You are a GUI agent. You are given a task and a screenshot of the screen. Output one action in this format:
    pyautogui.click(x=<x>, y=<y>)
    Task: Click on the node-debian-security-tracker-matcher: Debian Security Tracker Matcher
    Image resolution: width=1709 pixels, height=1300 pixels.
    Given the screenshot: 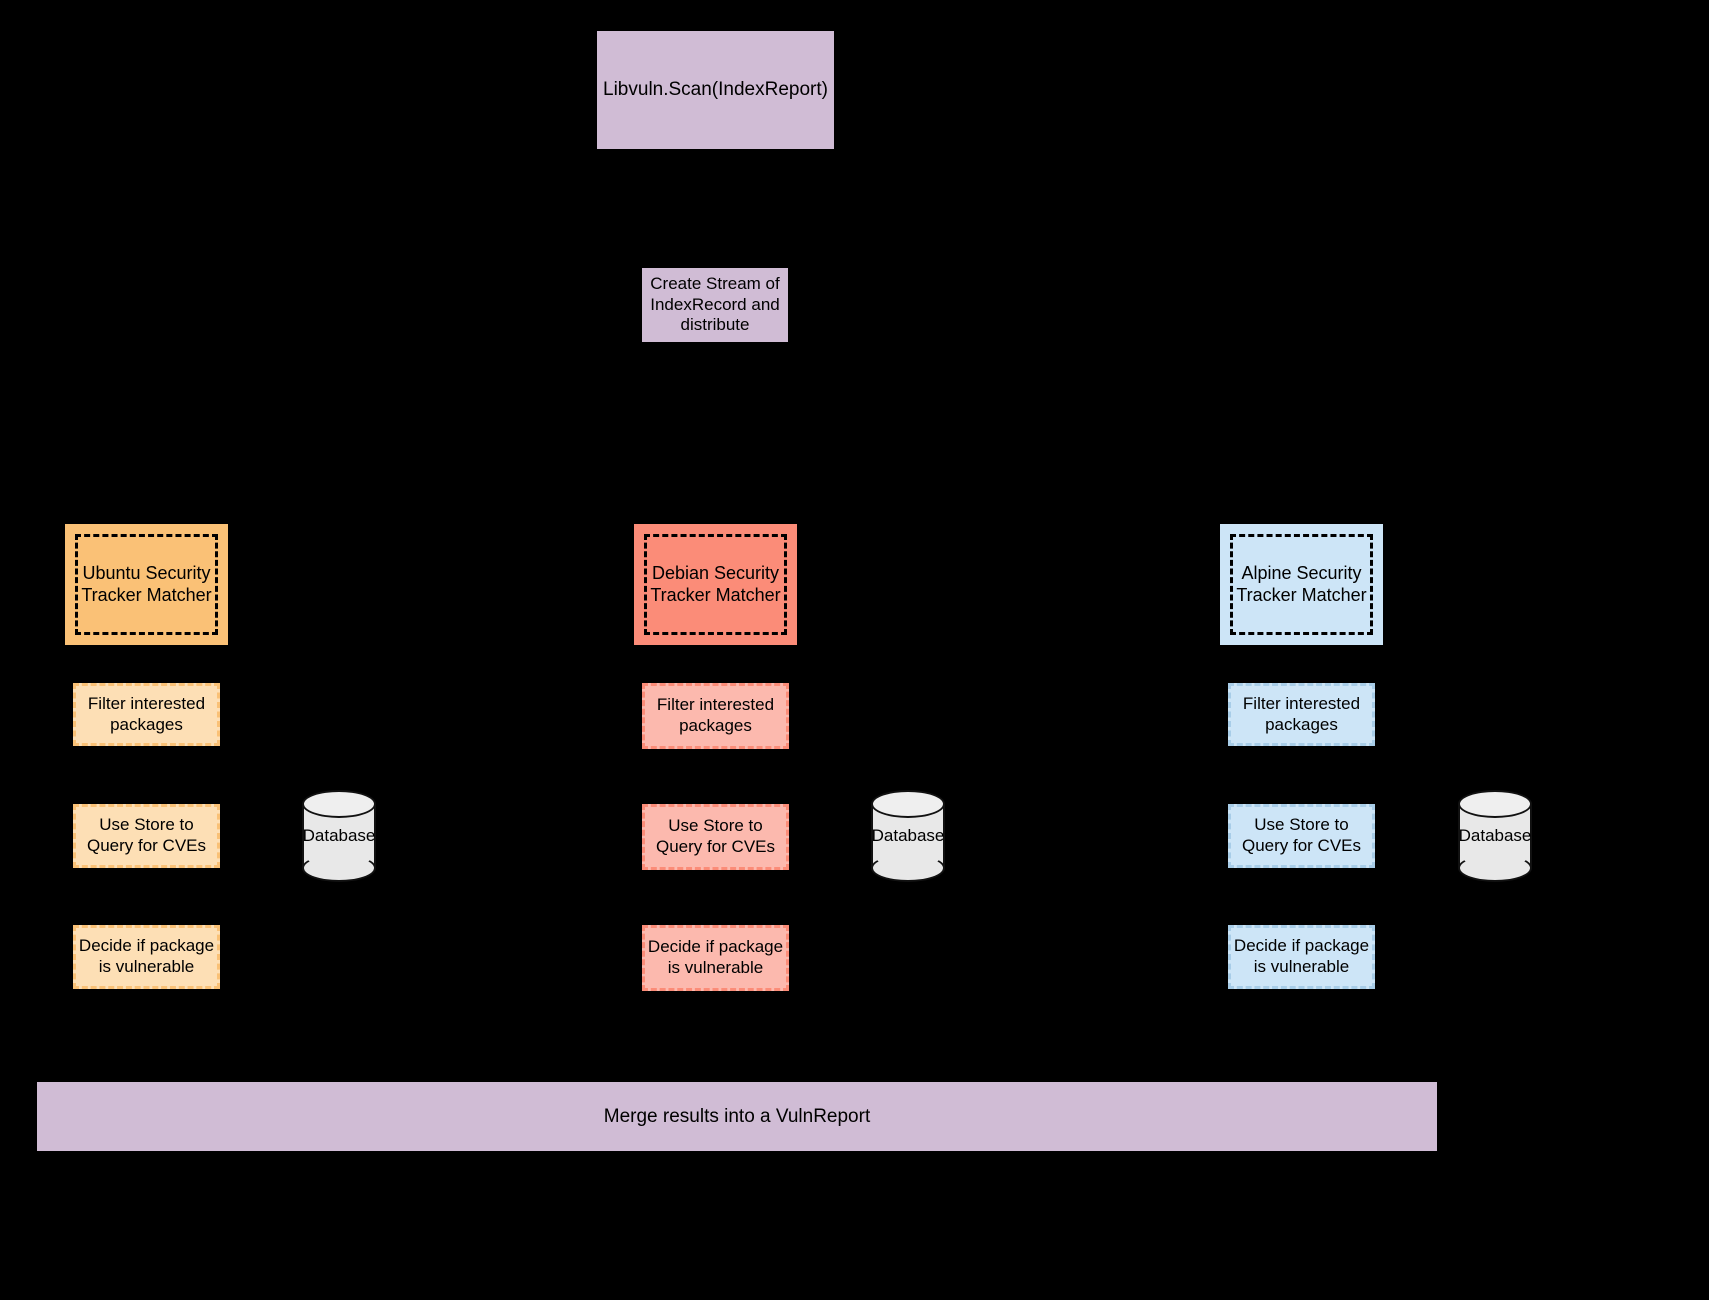 What is the action you would take?
    pyautogui.click(x=715, y=584)
    